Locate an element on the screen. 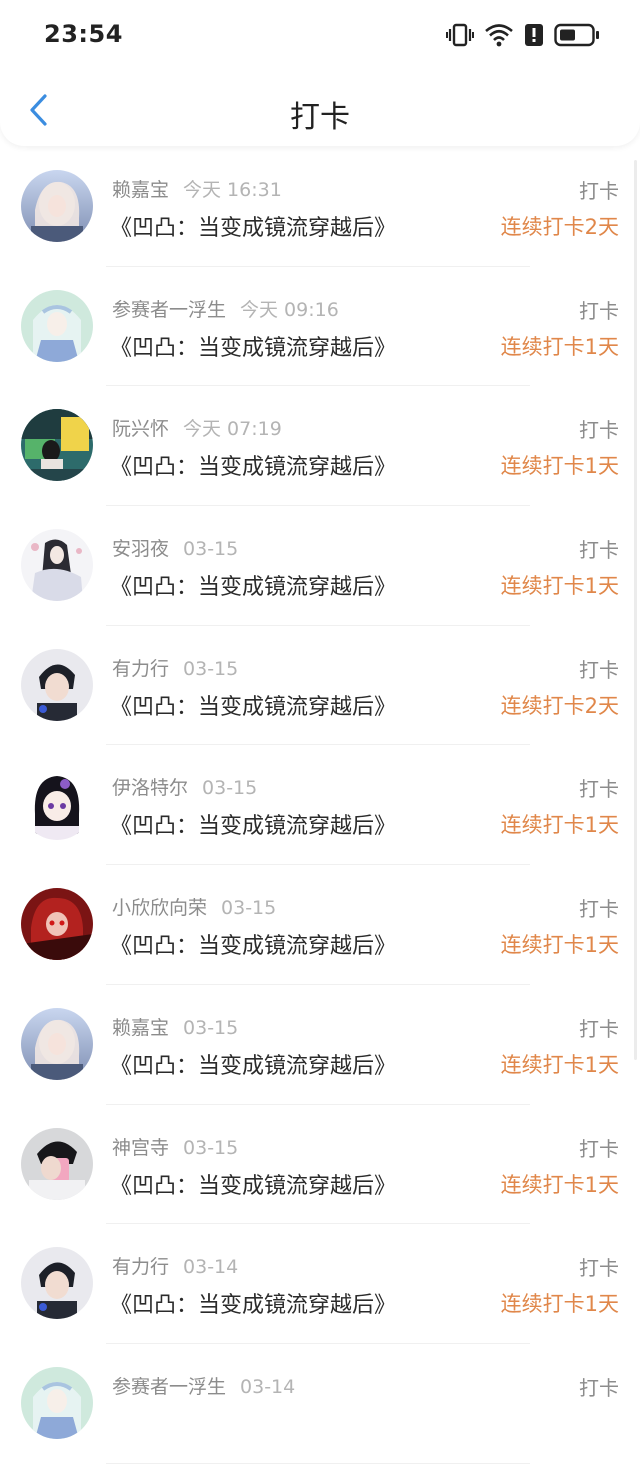 This screenshot has width=640, height=1464. status-icons is located at coordinates (523, 35).